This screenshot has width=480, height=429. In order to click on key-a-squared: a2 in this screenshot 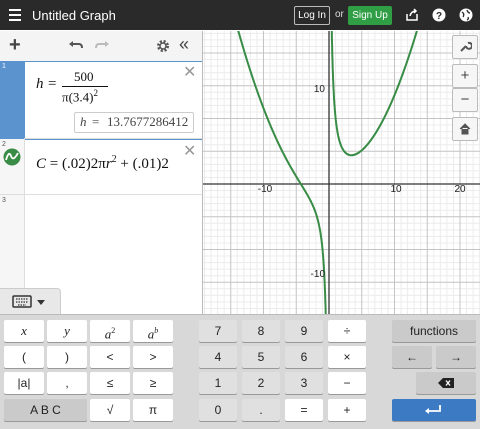, I will do `click(110, 331)`.